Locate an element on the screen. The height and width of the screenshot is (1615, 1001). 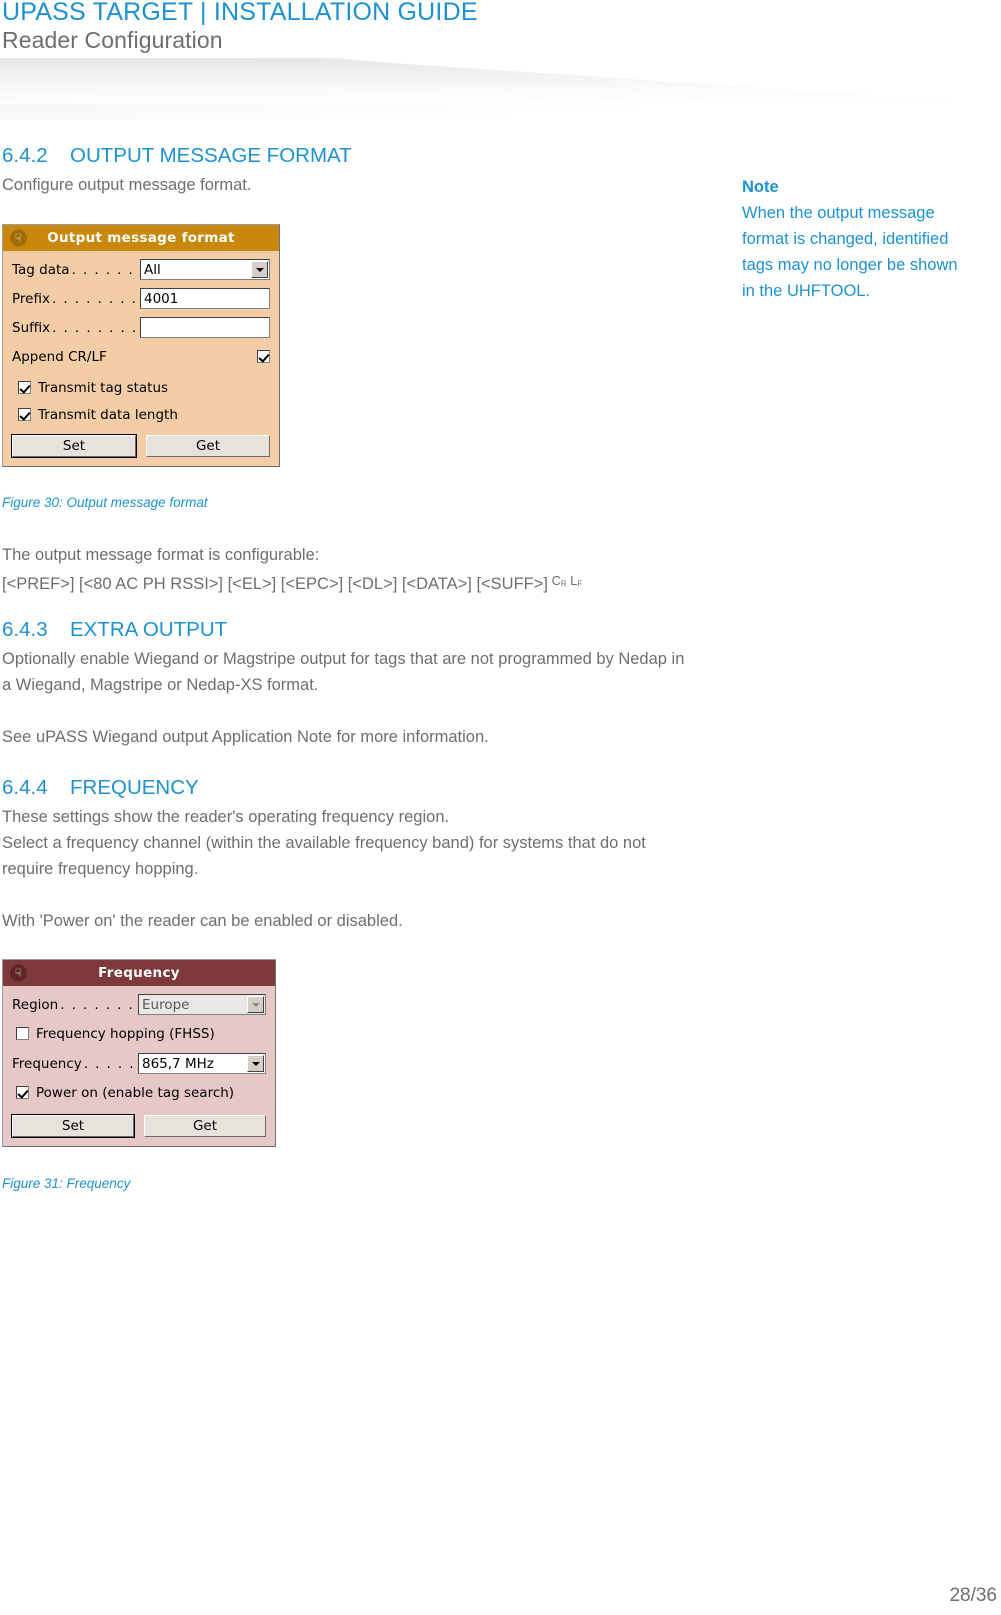
power-on-row: Power on (enable tag search) is located at coordinates (139, 1092).